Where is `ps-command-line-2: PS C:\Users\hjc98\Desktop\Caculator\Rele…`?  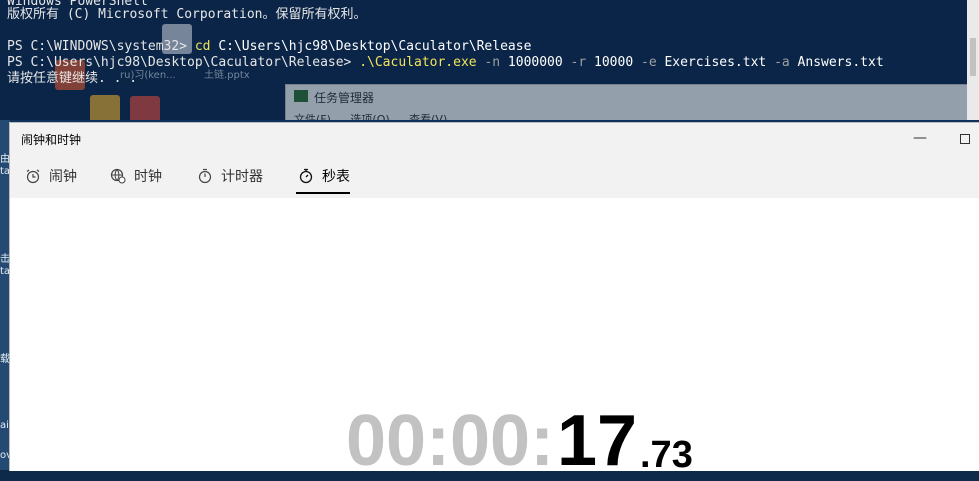 ps-command-line-2: PS C:\Users\hjc98\Desktop\Caculator\Rele… is located at coordinates (445, 63).